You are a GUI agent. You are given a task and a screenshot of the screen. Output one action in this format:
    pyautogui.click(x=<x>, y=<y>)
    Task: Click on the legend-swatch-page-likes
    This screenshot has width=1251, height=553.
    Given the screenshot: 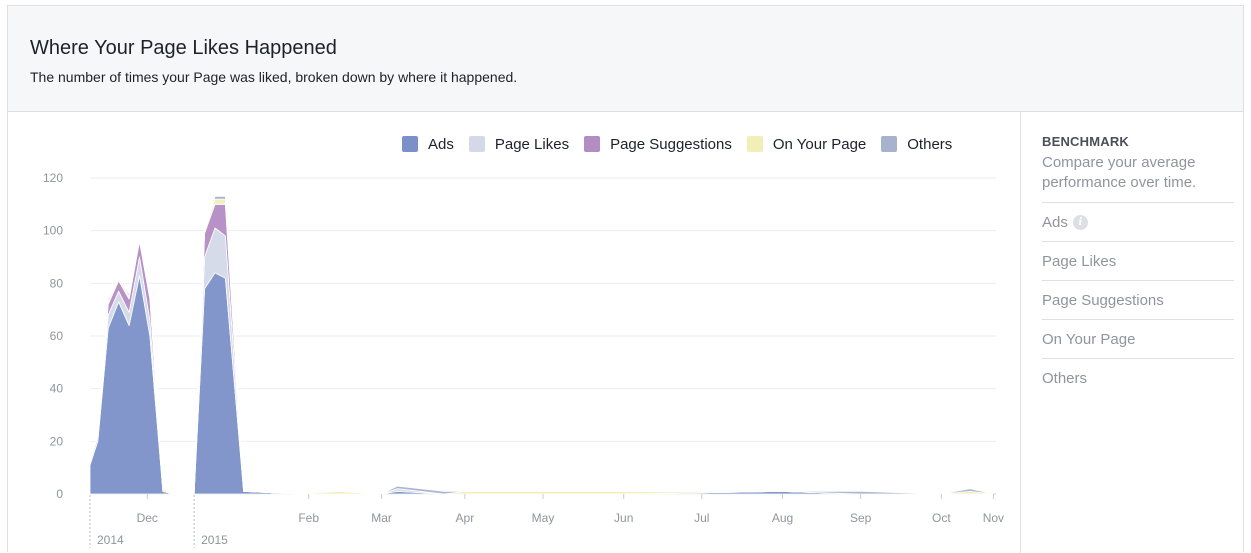 What is the action you would take?
    pyautogui.click(x=476, y=144)
    